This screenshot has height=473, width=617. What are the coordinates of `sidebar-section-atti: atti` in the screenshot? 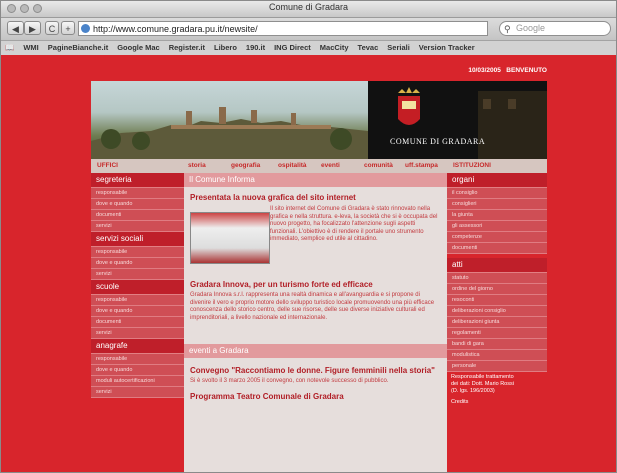 It's located at (497, 265).